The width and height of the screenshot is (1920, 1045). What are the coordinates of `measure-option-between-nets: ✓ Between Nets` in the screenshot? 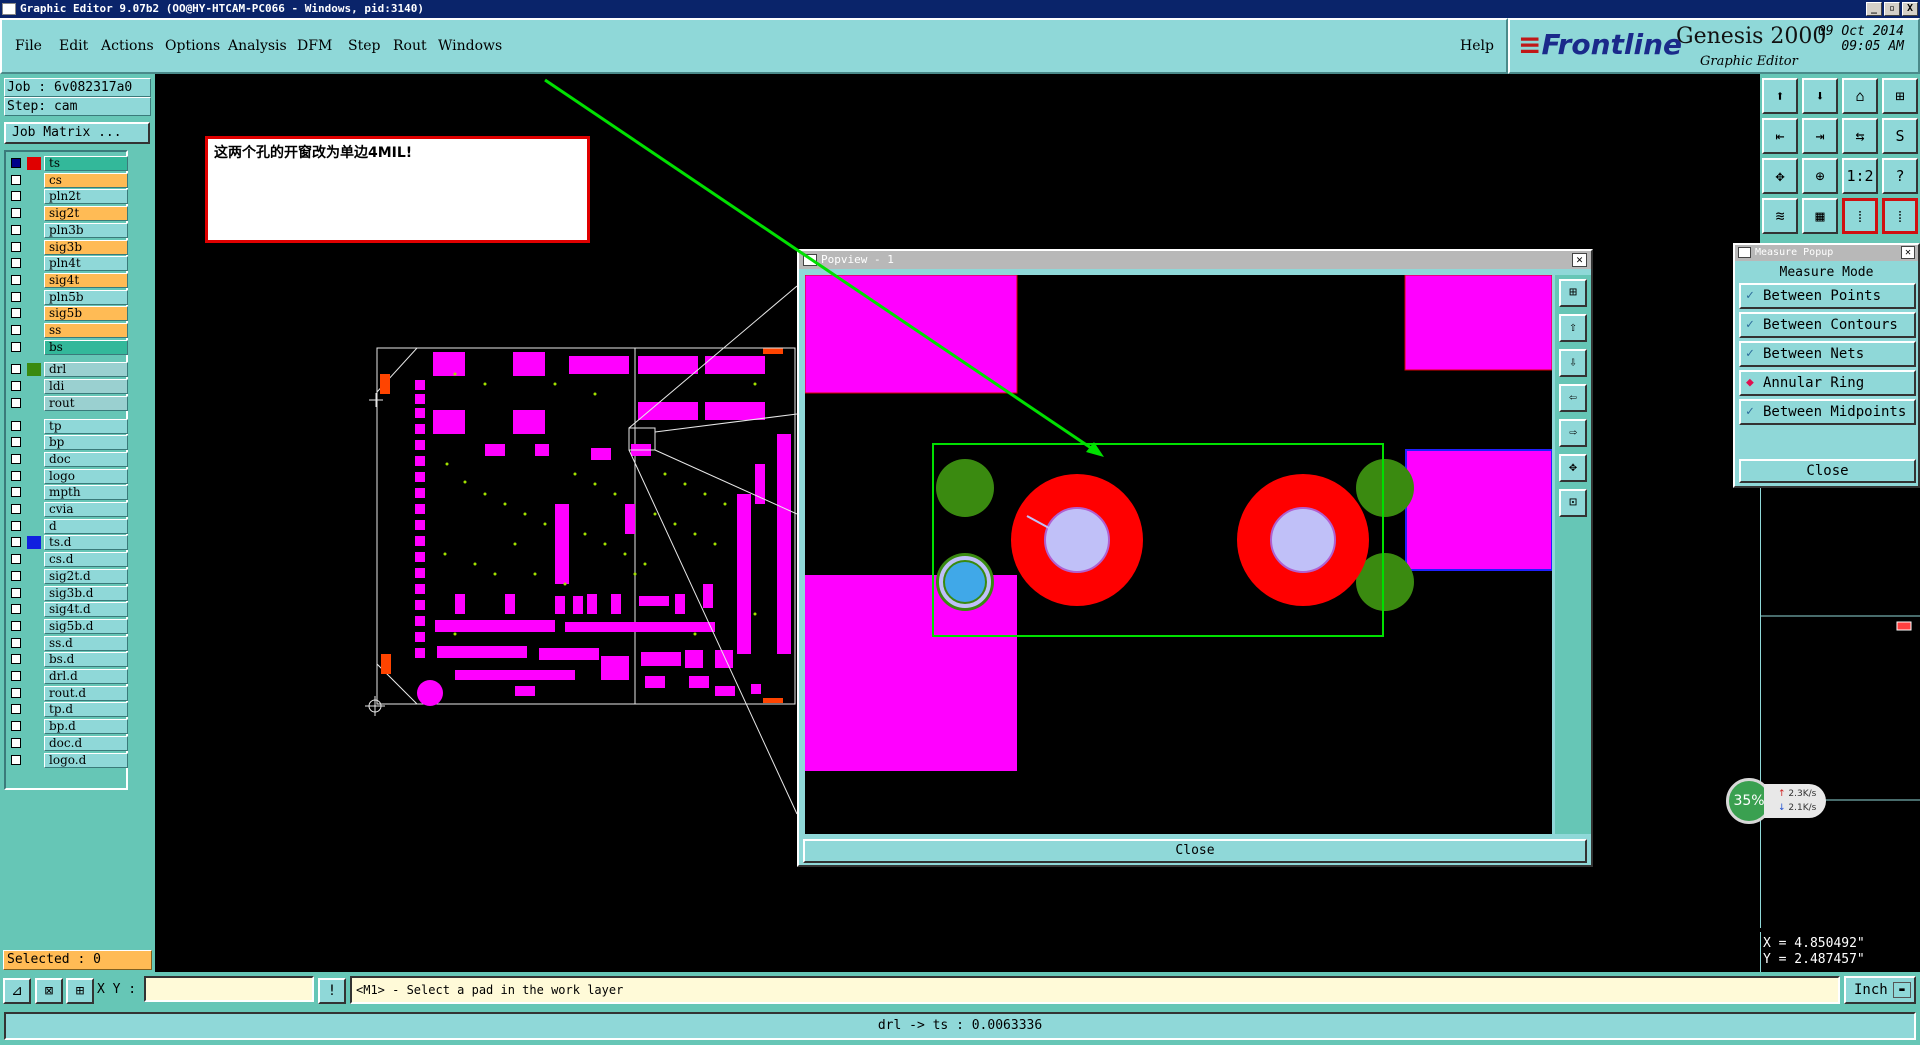 It's located at (1827, 354).